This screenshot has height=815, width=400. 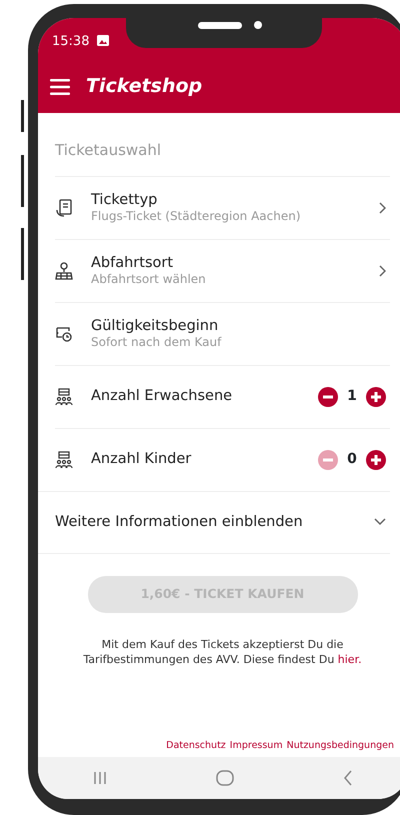 What do you see at coordinates (352, 396) in the screenshot?
I see `count-value: 1` at bounding box center [352, 396].